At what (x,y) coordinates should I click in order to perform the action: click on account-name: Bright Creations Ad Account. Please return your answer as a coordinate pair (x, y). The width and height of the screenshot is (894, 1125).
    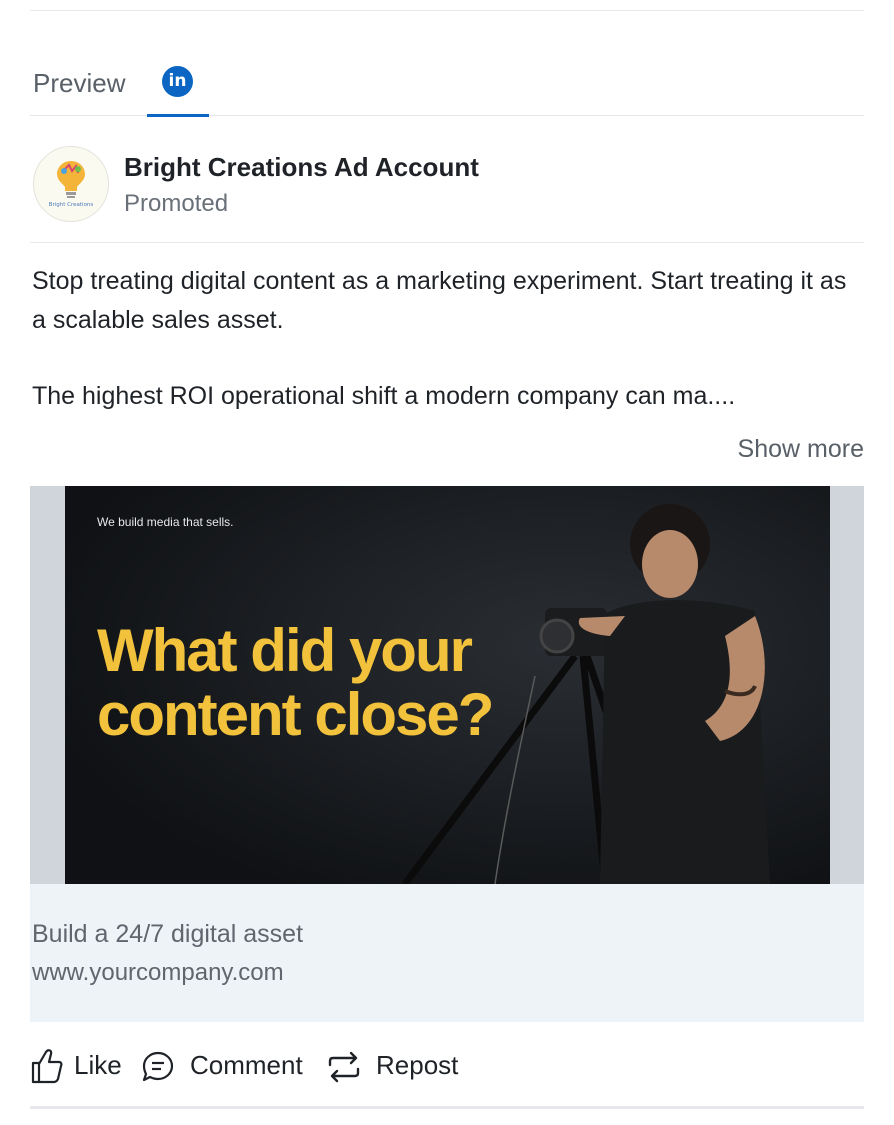
    Looking at the image, I should click on (301, 167).